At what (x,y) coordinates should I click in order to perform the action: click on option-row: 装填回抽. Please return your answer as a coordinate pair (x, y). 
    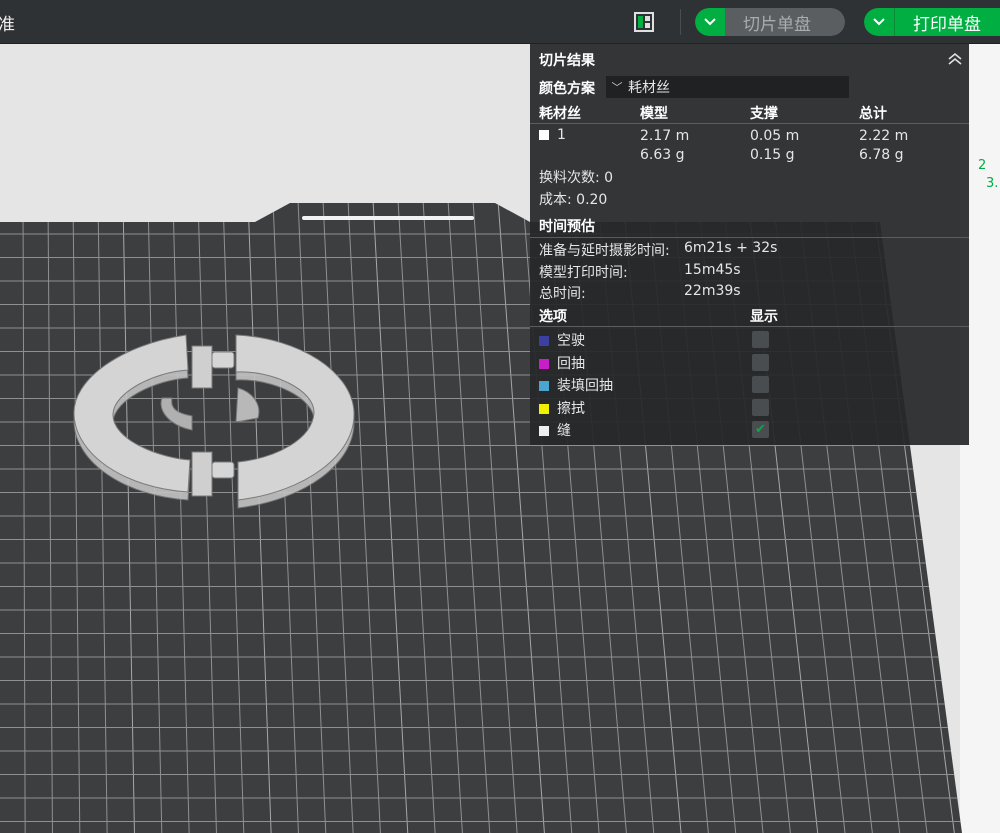
    Looking at the image, I should click on (576, 385).